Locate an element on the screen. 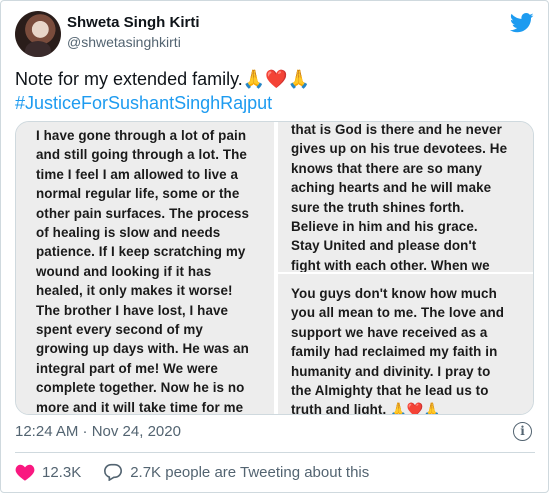 This screenshot has height=493, width=549. timestamp: 12:24 AM · Nov 24, 2020 is located at coordinates (98, 431).